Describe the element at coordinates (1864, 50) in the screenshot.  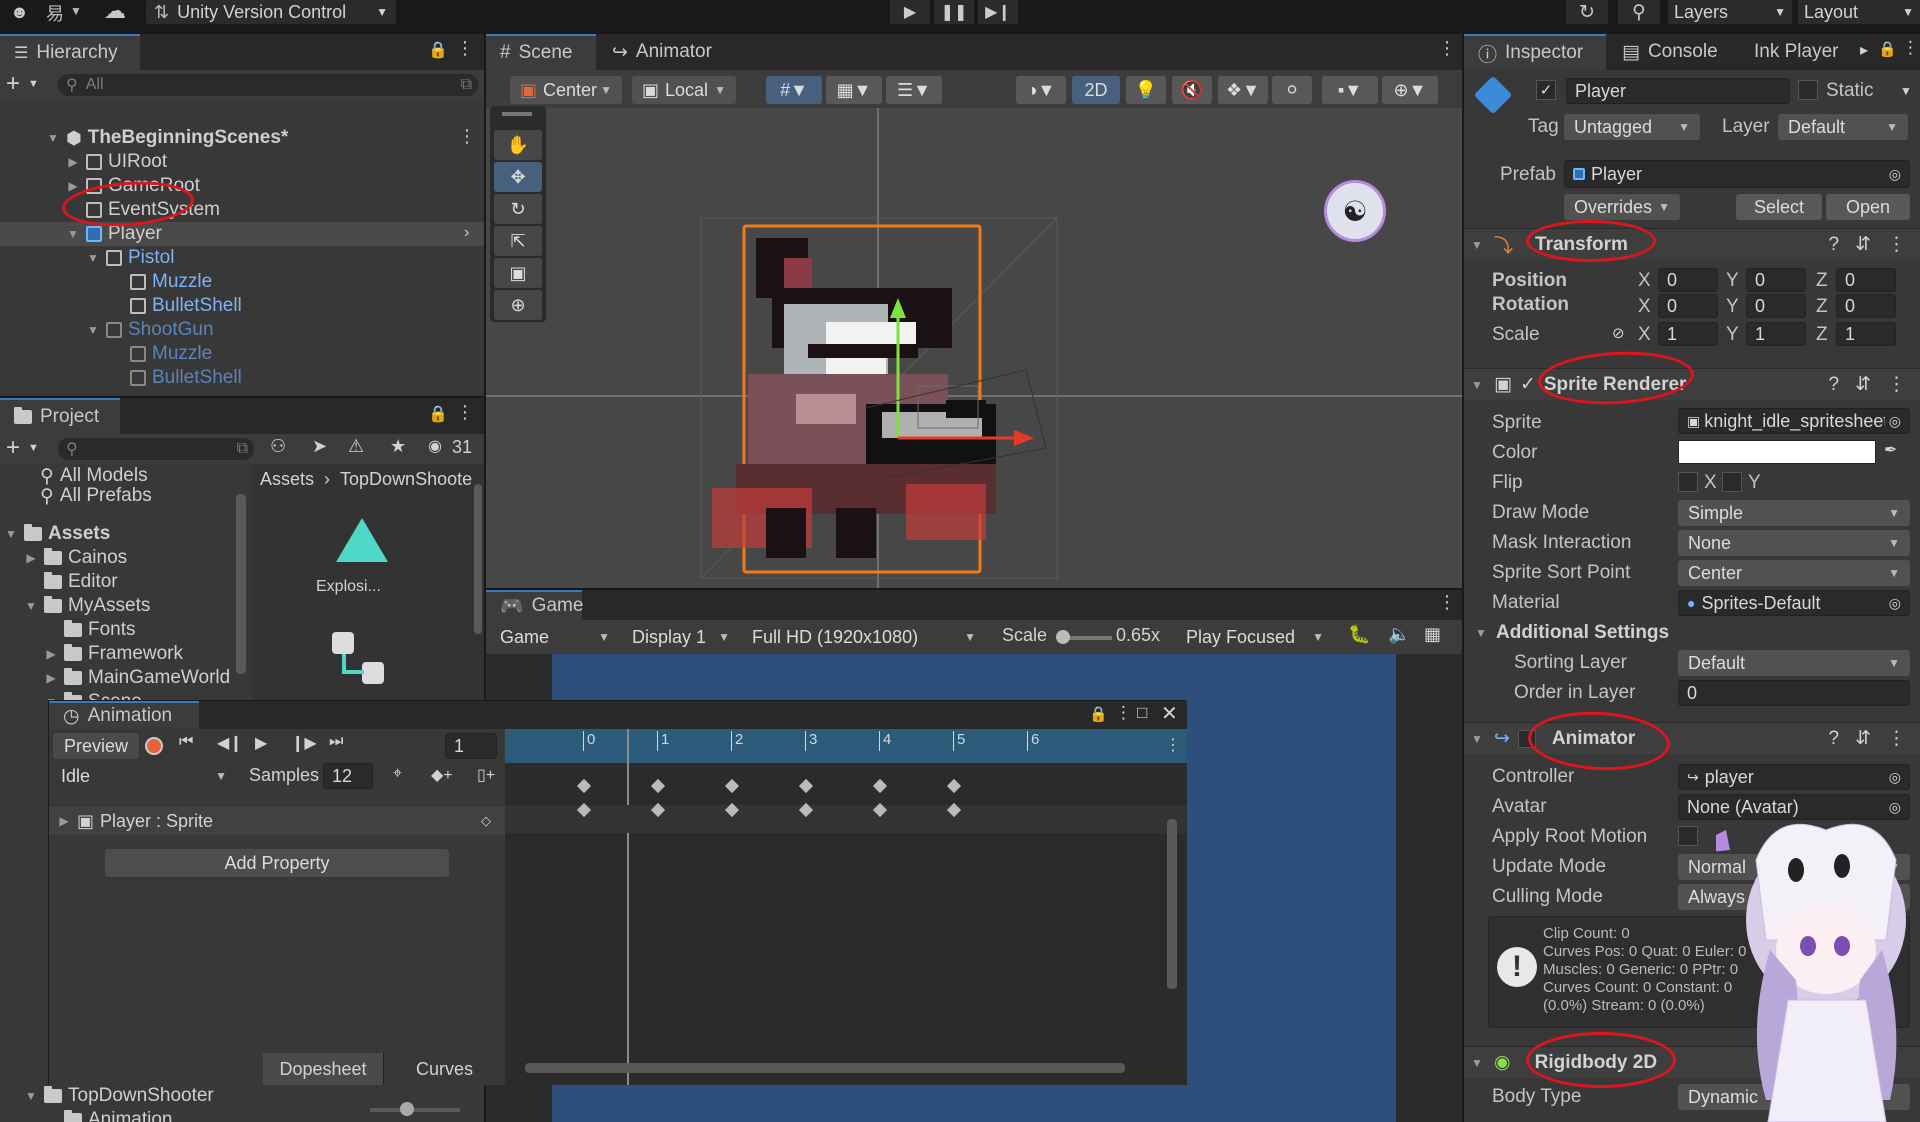
I see `chevron-right-icon: ▸` at that location.